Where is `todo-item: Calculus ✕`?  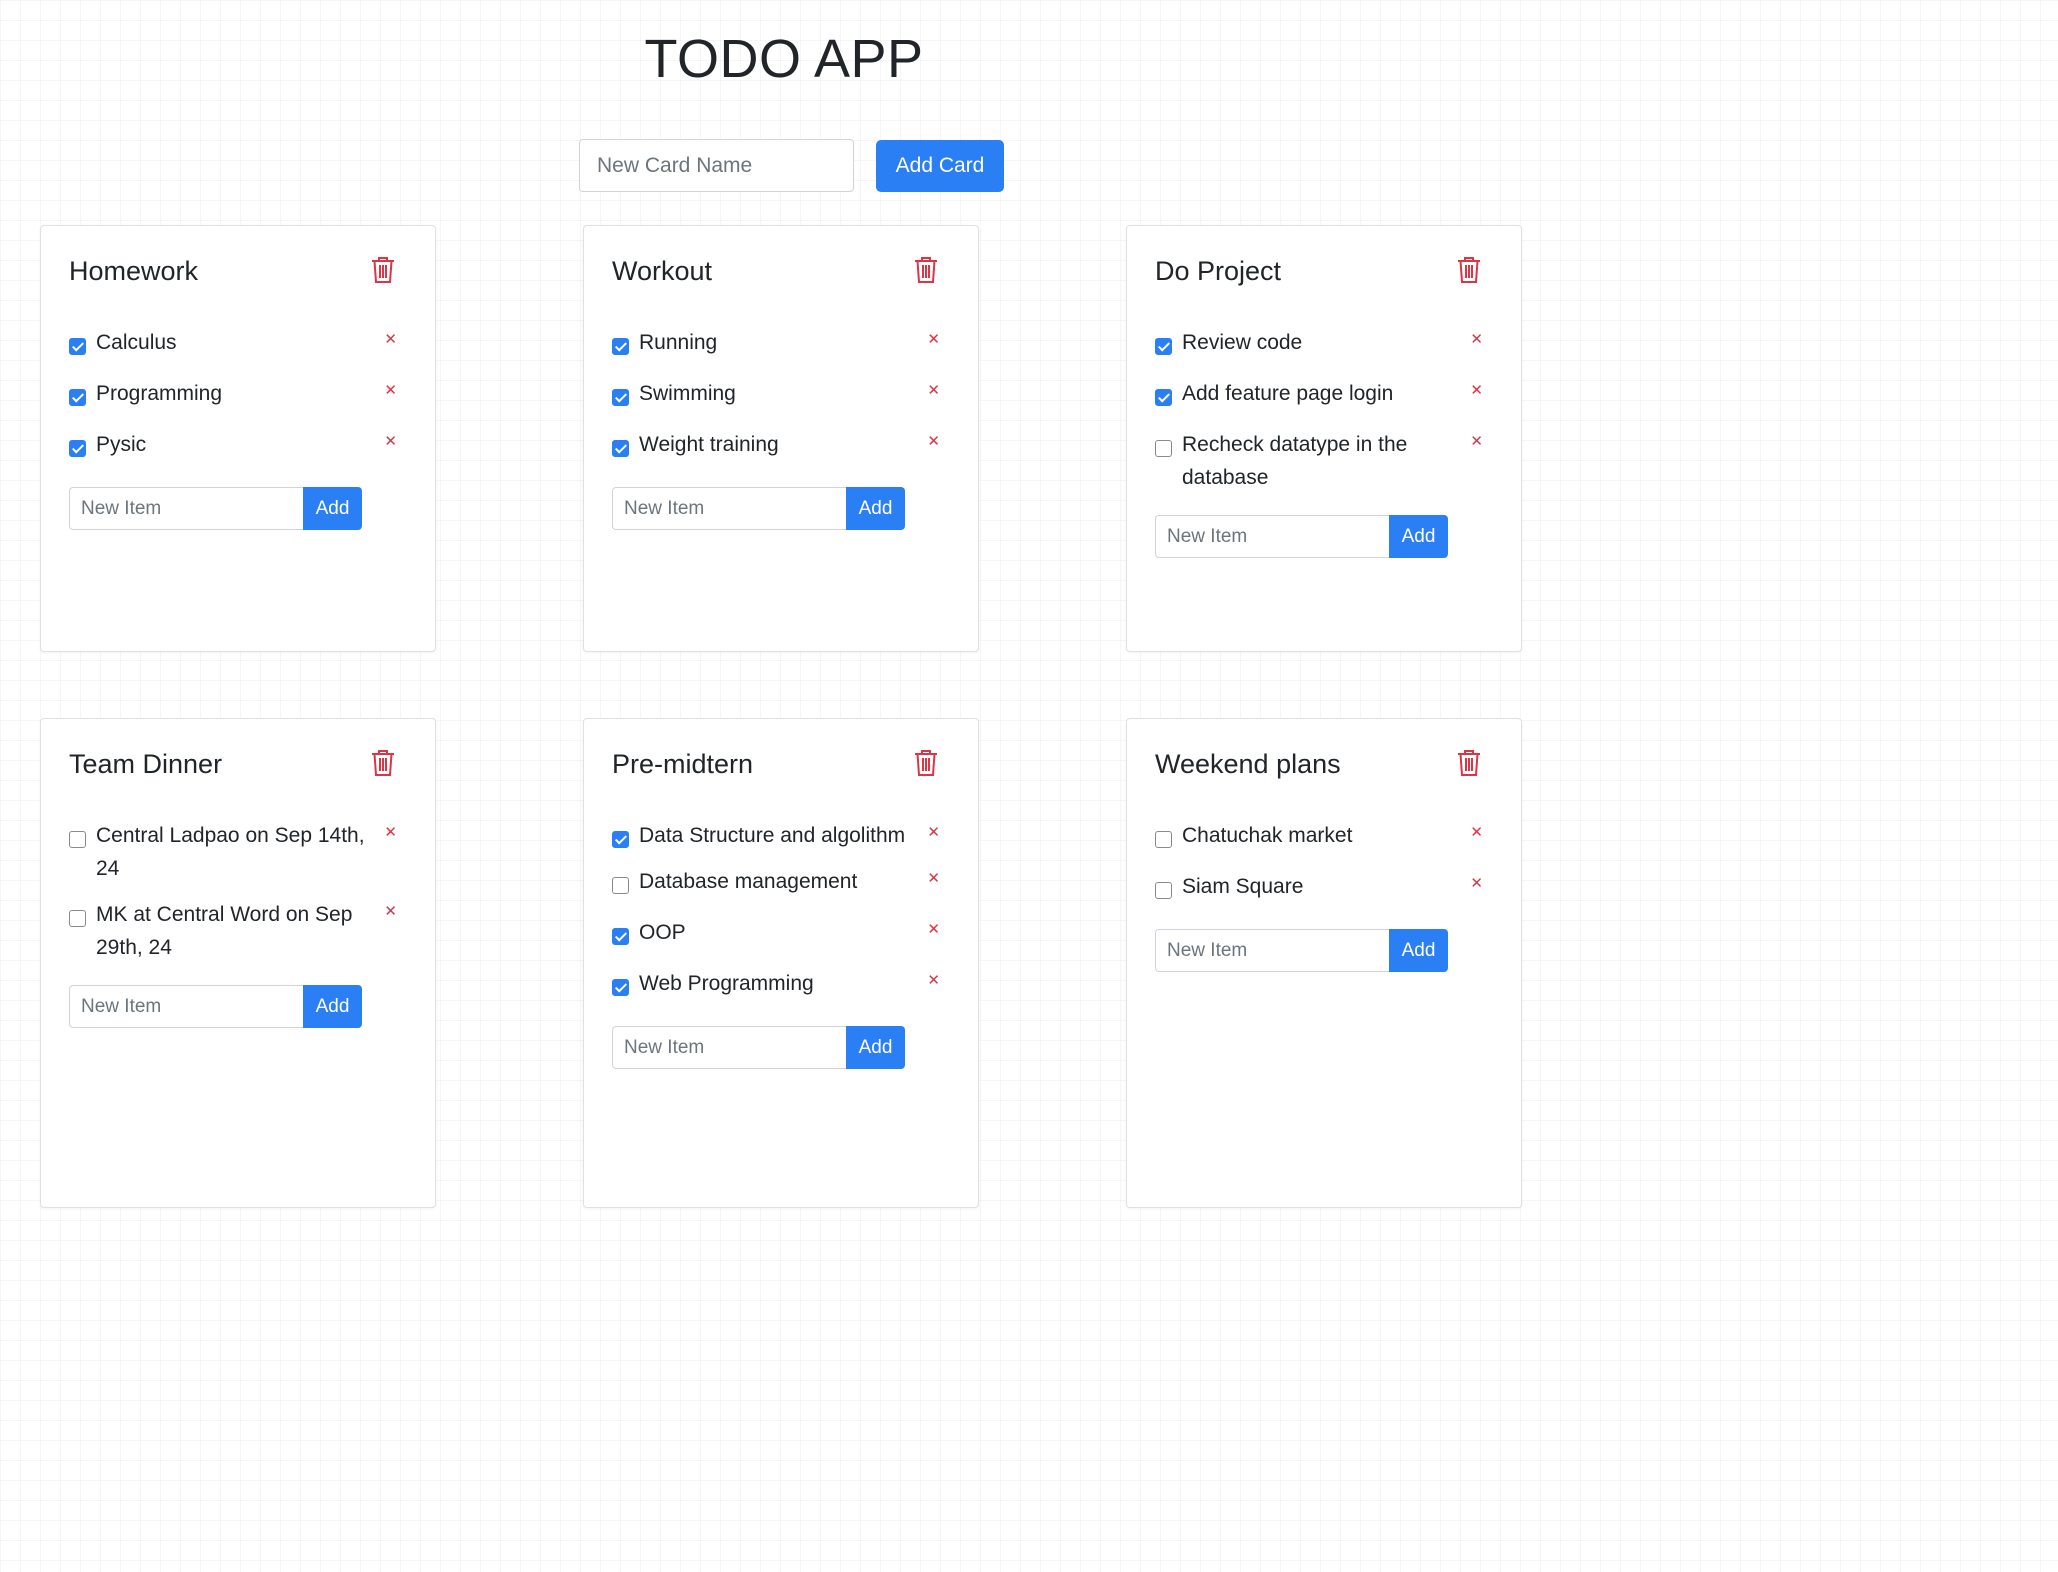
todo-item: Calculus ✕ is located at coordinates (233, 344).